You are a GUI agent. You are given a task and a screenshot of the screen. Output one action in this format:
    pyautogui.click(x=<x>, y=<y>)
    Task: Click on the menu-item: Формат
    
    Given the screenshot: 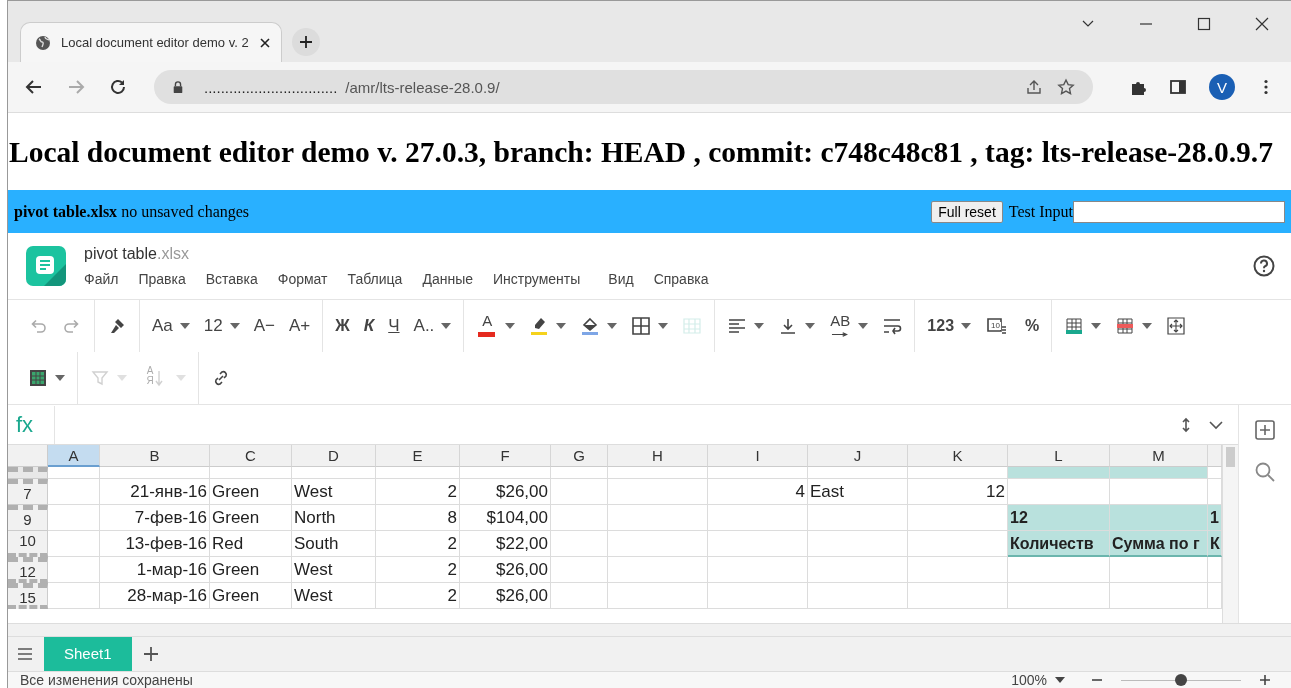 What is the action you would take?
    pyautogui.click(x=302, y=279)
    